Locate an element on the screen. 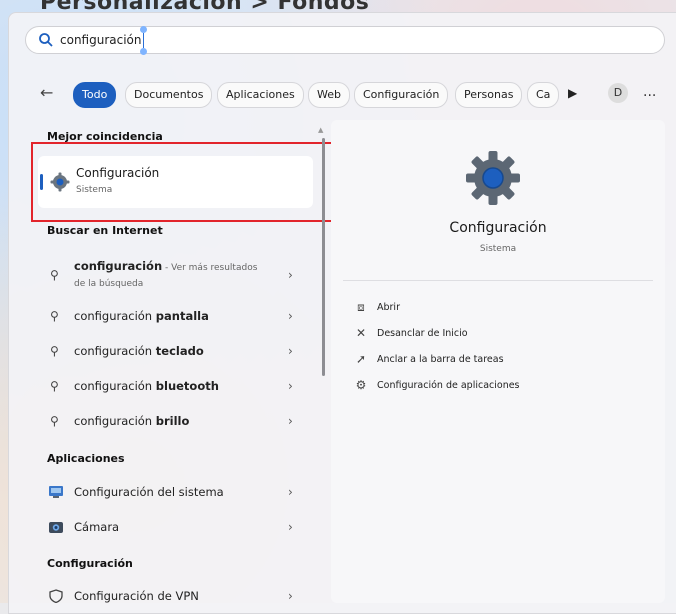  details-subtitle: Sistema is located at coordinates (498, 249).